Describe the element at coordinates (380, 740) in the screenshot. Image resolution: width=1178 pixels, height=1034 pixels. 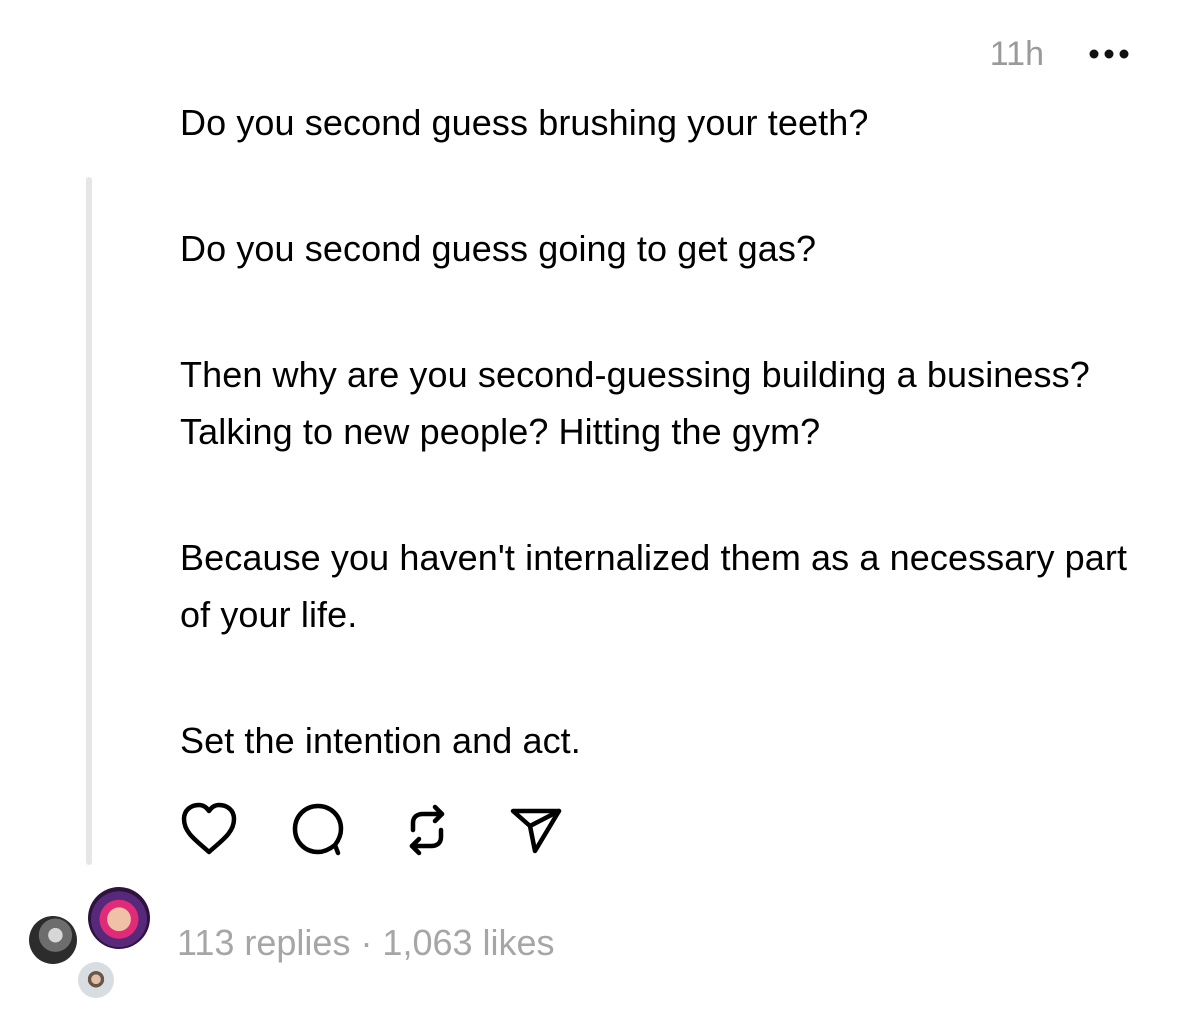
I see `post-paragraph: Set the intention and act.` at that location.